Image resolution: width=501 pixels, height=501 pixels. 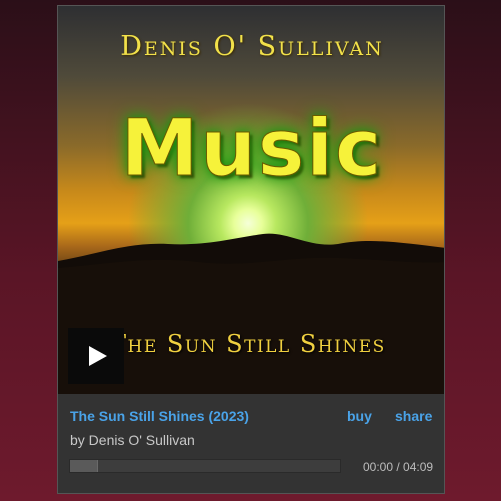 What do you see at coordinates (413, 416) in the screenshot?
I see `share-link: share` at bounding box center [413, 416].